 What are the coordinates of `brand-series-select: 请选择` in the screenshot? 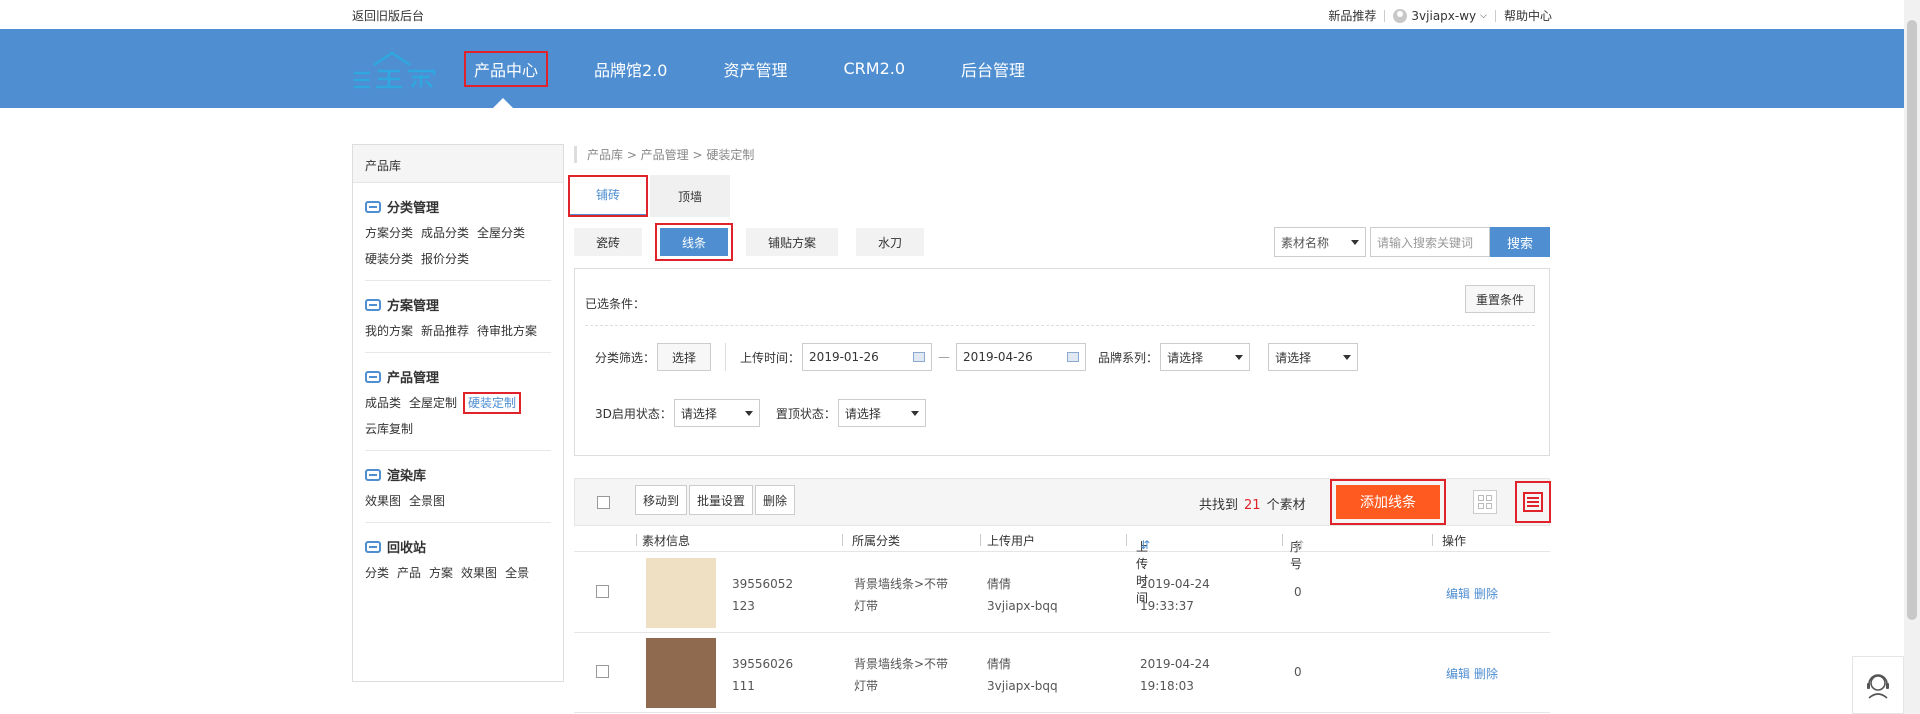 It's located at (1205, 357).